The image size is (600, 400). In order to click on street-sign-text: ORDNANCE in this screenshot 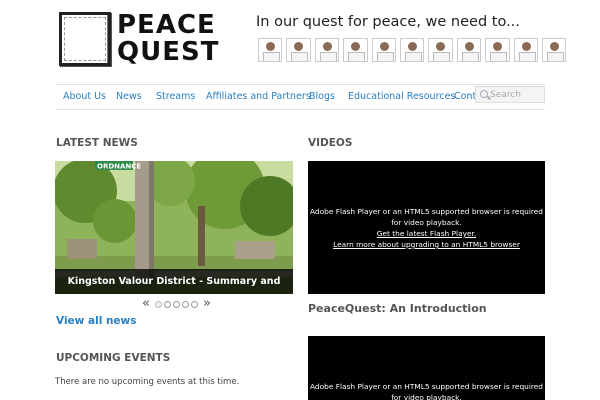, I will do `click(119, 167)`.